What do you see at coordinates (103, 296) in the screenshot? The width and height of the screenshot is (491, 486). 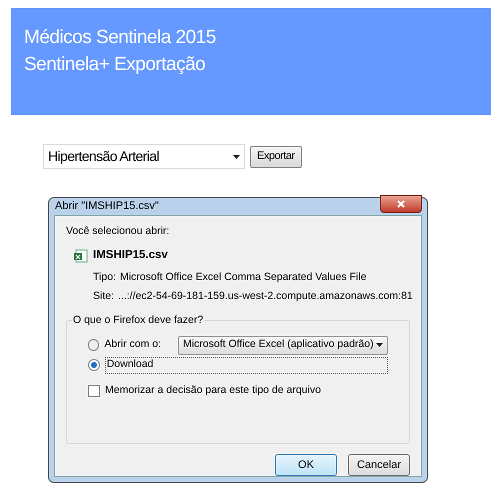 I see `site-label: Site:` at bounding box center [103, 296].